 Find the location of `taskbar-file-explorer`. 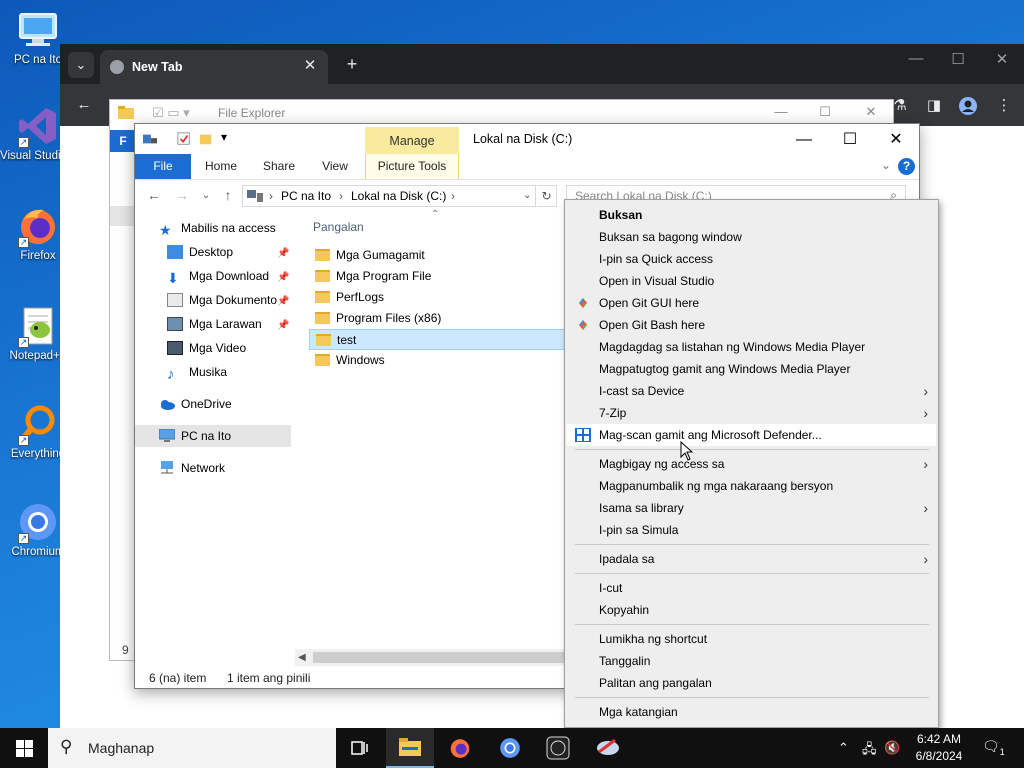

taskbar-file-explorer is located at coordinates (410, 748).